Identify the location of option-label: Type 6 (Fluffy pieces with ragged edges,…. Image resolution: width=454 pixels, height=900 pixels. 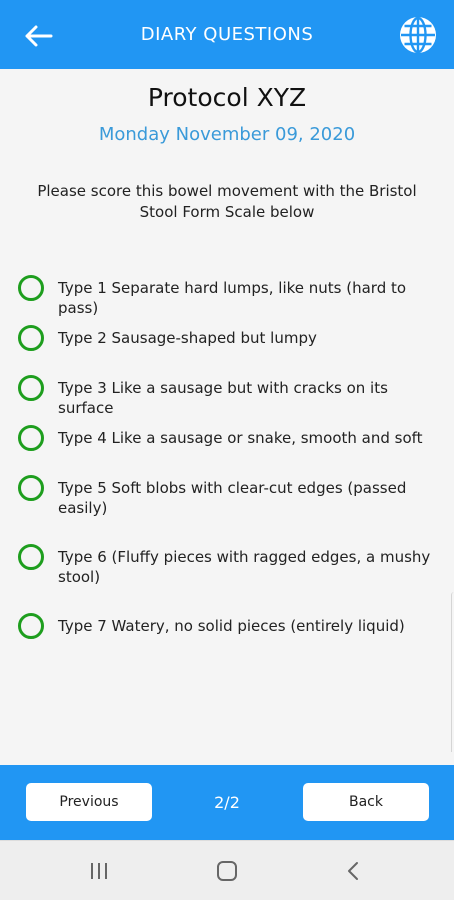
(244, 567).